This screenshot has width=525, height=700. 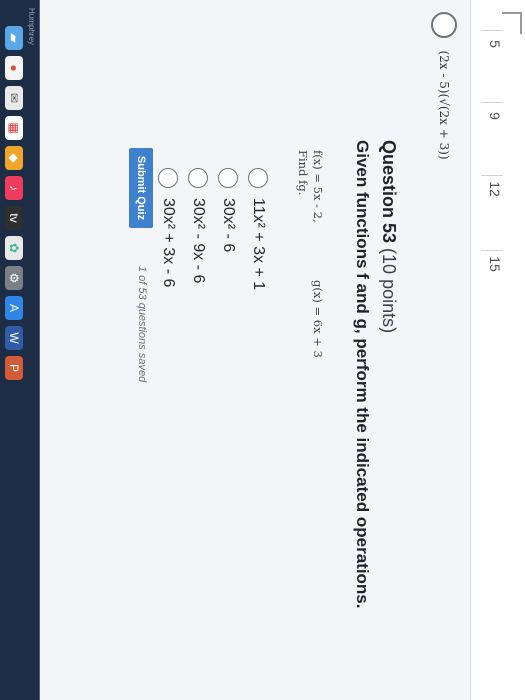 I want to click on folder-icon: ▰, so click(x=14, y=38).